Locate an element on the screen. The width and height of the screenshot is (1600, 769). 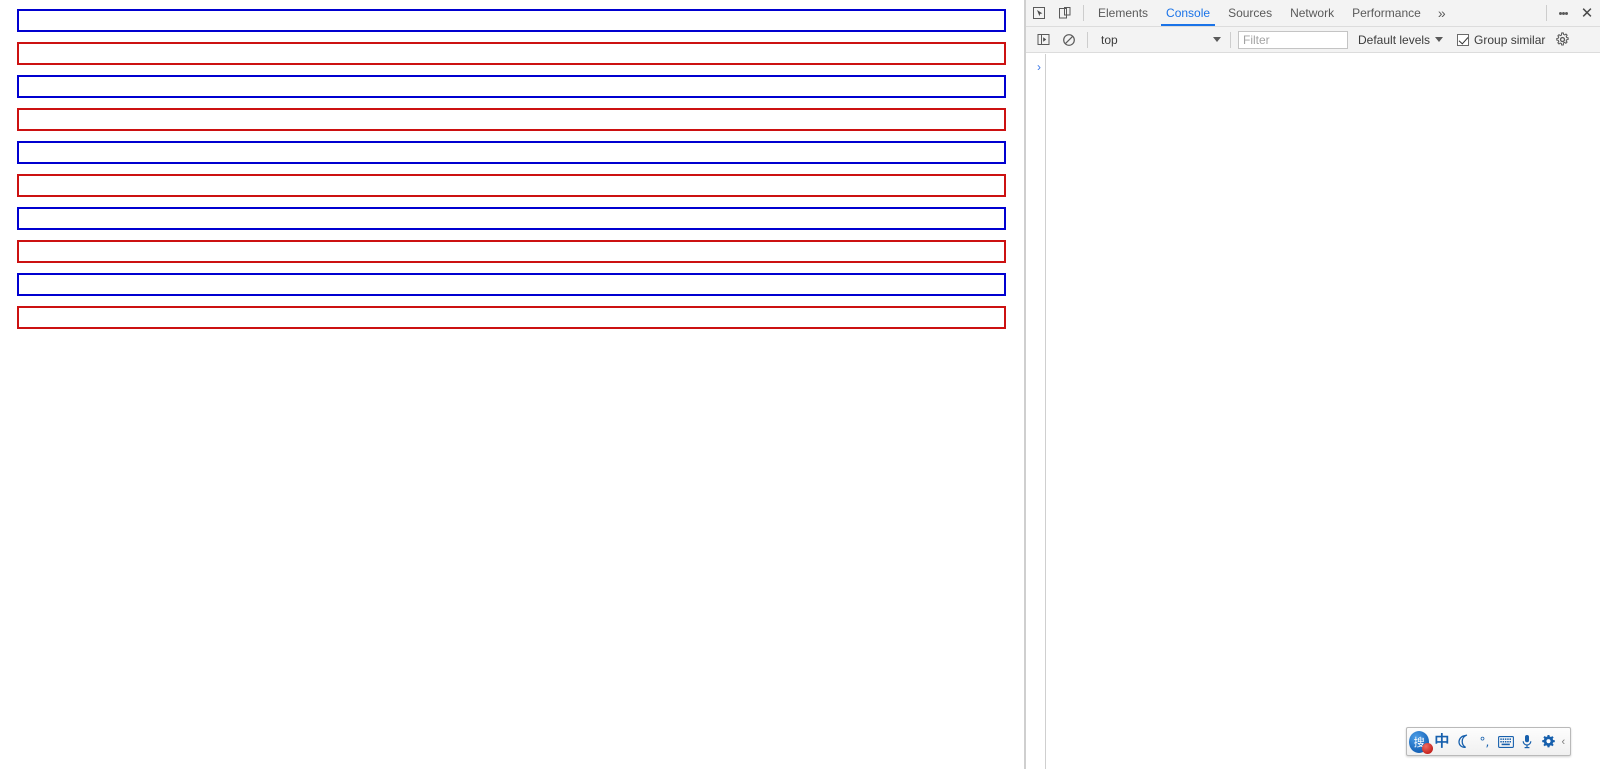
customize-devtools-kebab-icon is located at coordinates (1563, 13).